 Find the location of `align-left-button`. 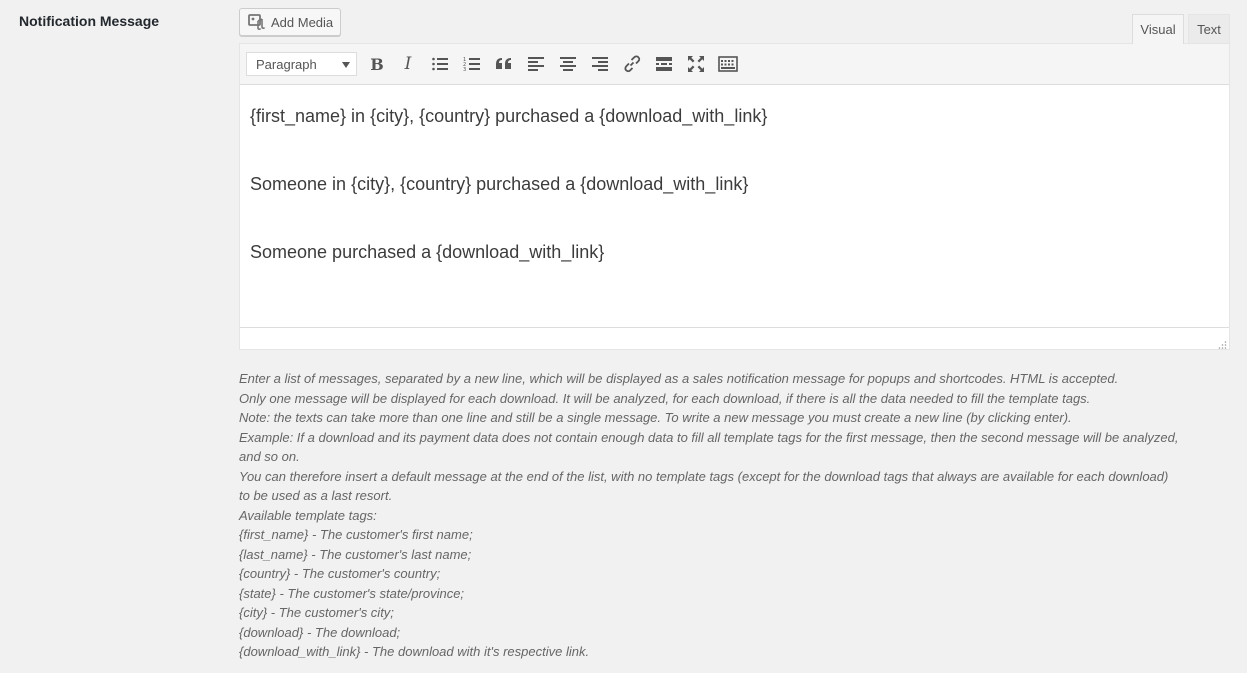

align-left-button is located at coordinates (536, 64).